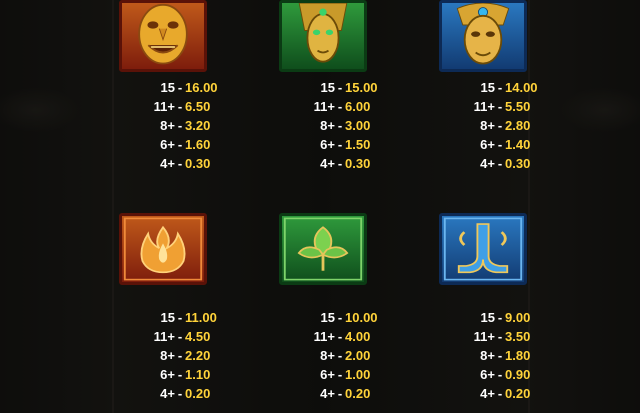 This screenshot has width=640, height=413. What do you see at coordinates (518, 317) in the screenshot?
I see `payout-value: 9.00` at bounding box center [518, 317].